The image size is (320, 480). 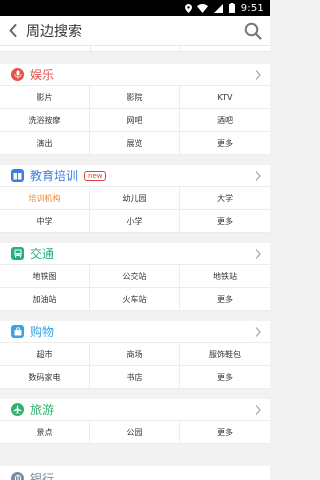 What do you see at coordinates (17, 253) in the screenshot?
I see `bus-icon` at bounding box center [17, 253].